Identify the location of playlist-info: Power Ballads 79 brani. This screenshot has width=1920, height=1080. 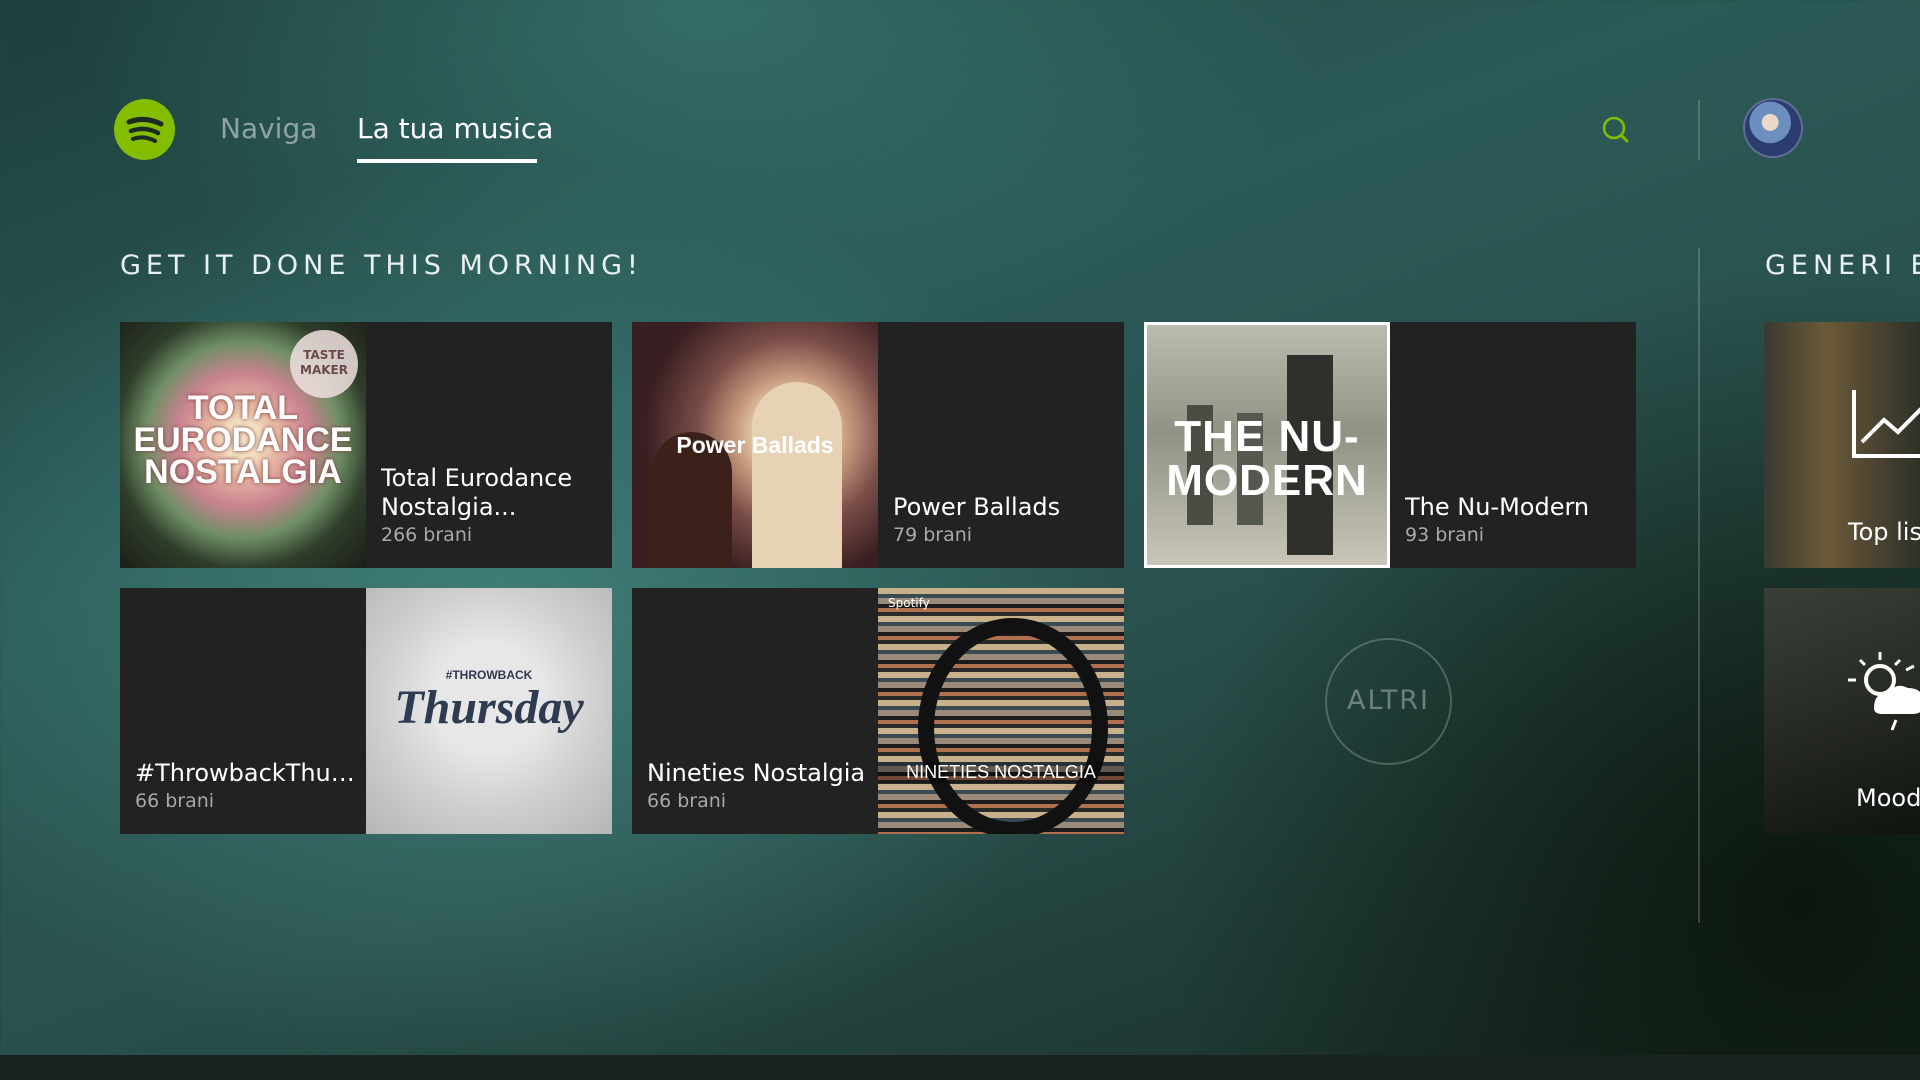
(1003, 520).